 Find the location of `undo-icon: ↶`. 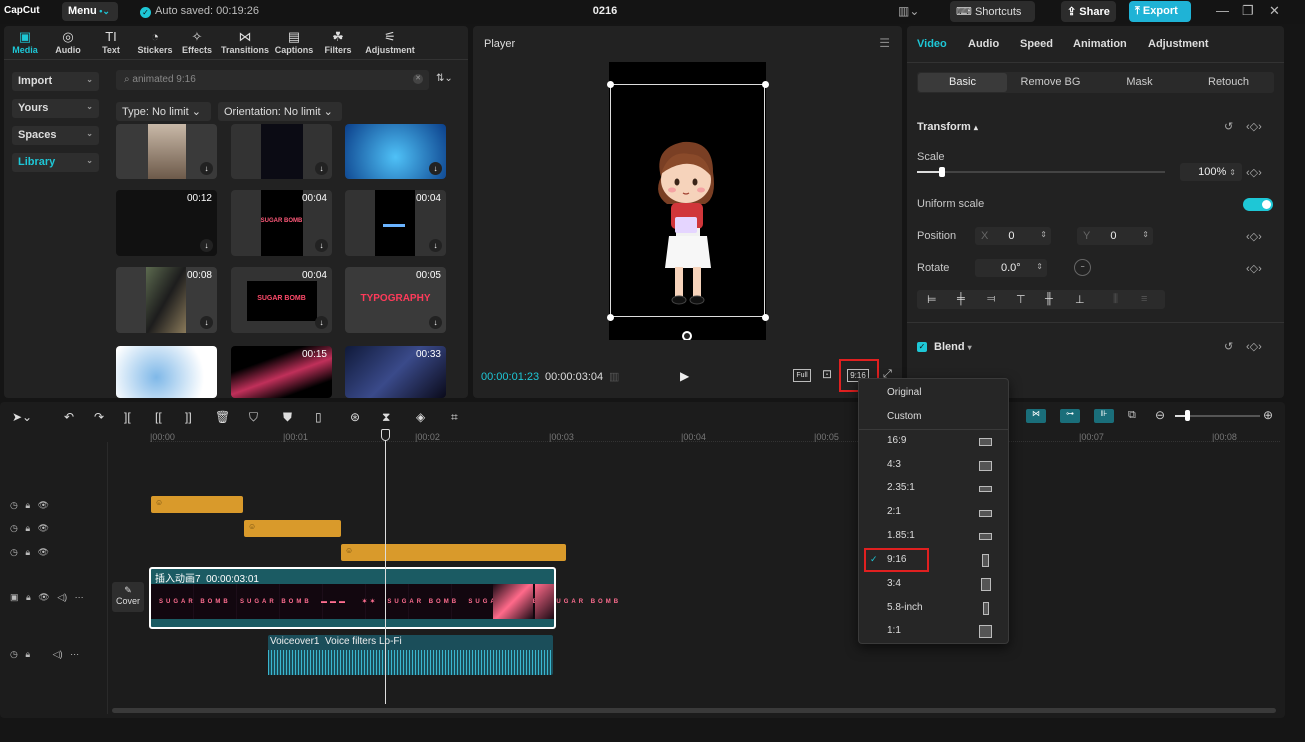

undo-icon: ↶ is located at coordinates (69, 417).